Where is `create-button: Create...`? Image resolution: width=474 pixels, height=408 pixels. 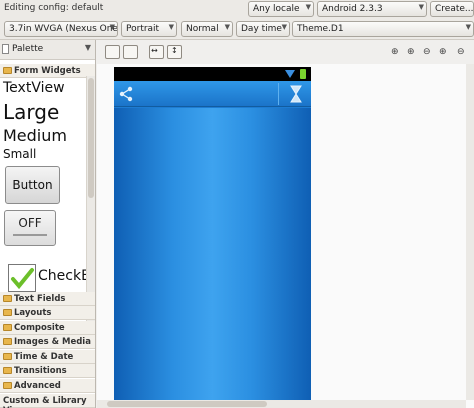
create-button: Create... is located at coordinates (452, 9).